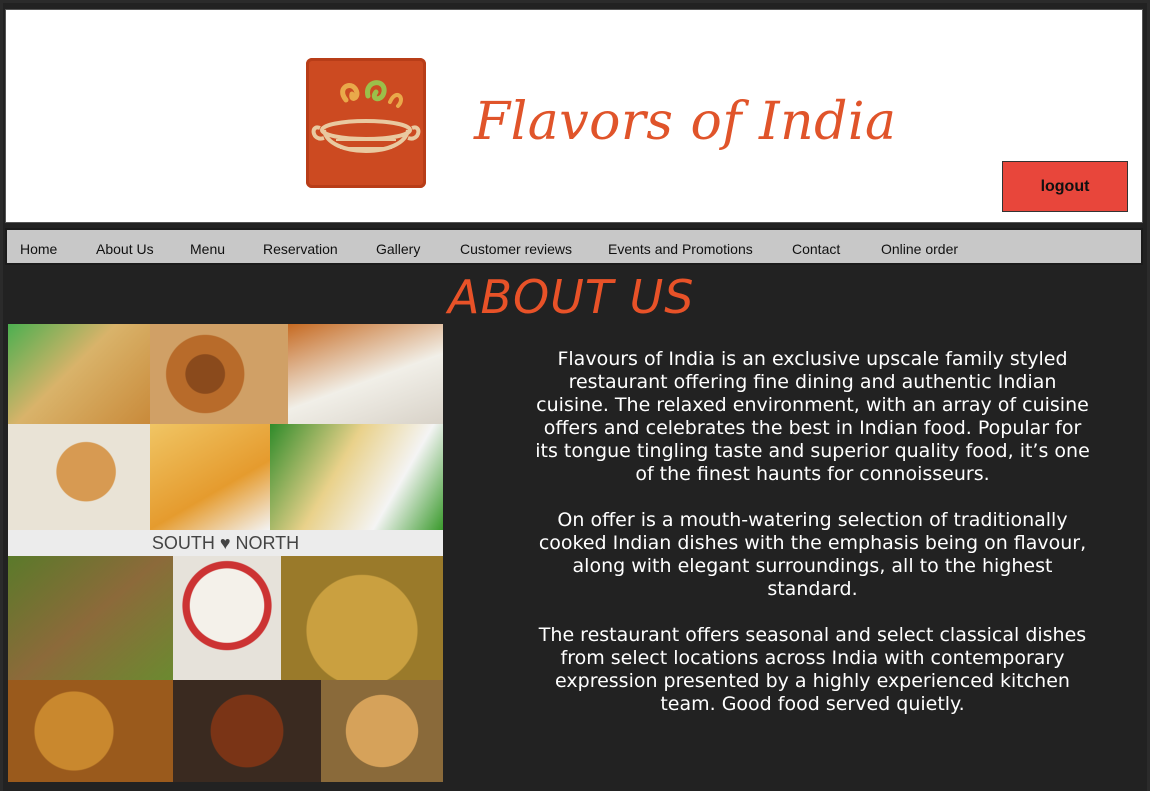 Image resolution: width=1150 pixels, height=791 pixels. I want to click on nav-item-gallery: Gallery, so click(398, 249).